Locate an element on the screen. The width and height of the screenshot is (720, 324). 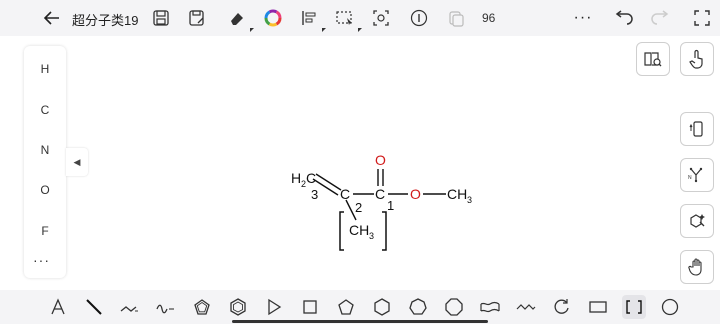
ring-tool-button is located at coordinates (697, 221).